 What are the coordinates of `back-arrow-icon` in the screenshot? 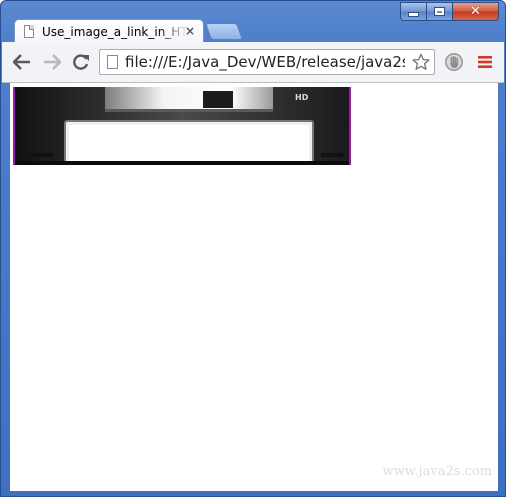 It's located at (21, 62).